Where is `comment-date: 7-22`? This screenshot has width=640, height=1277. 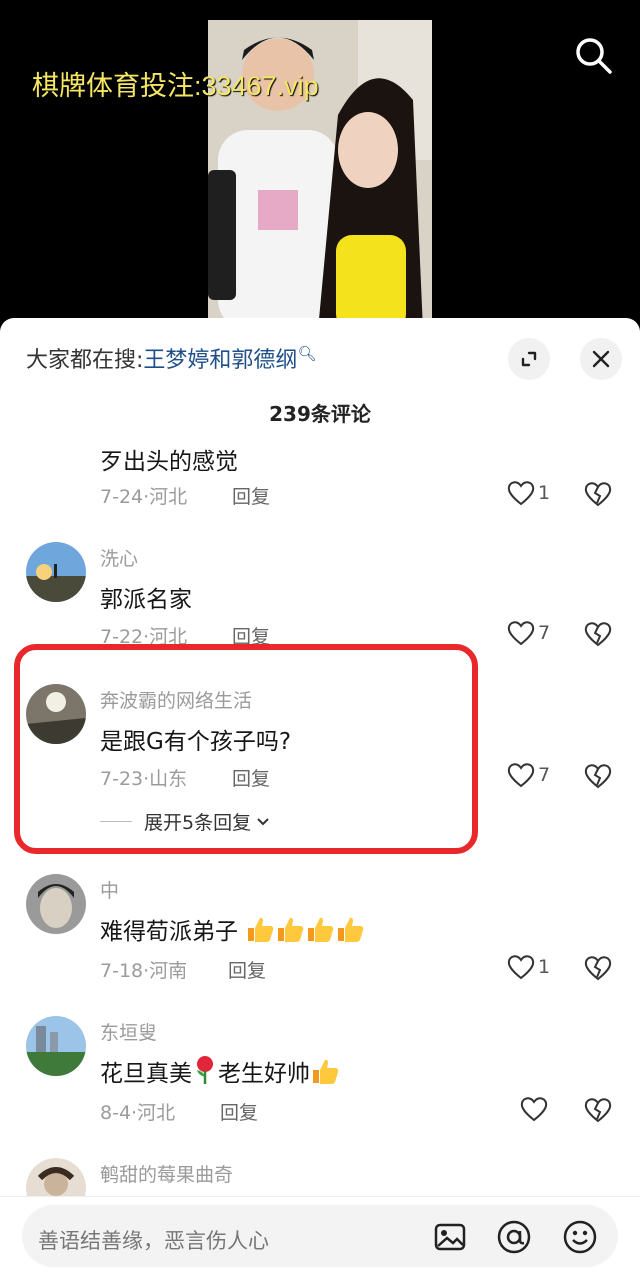
comment-date: 7-22 is located at coordinates (122, 637).